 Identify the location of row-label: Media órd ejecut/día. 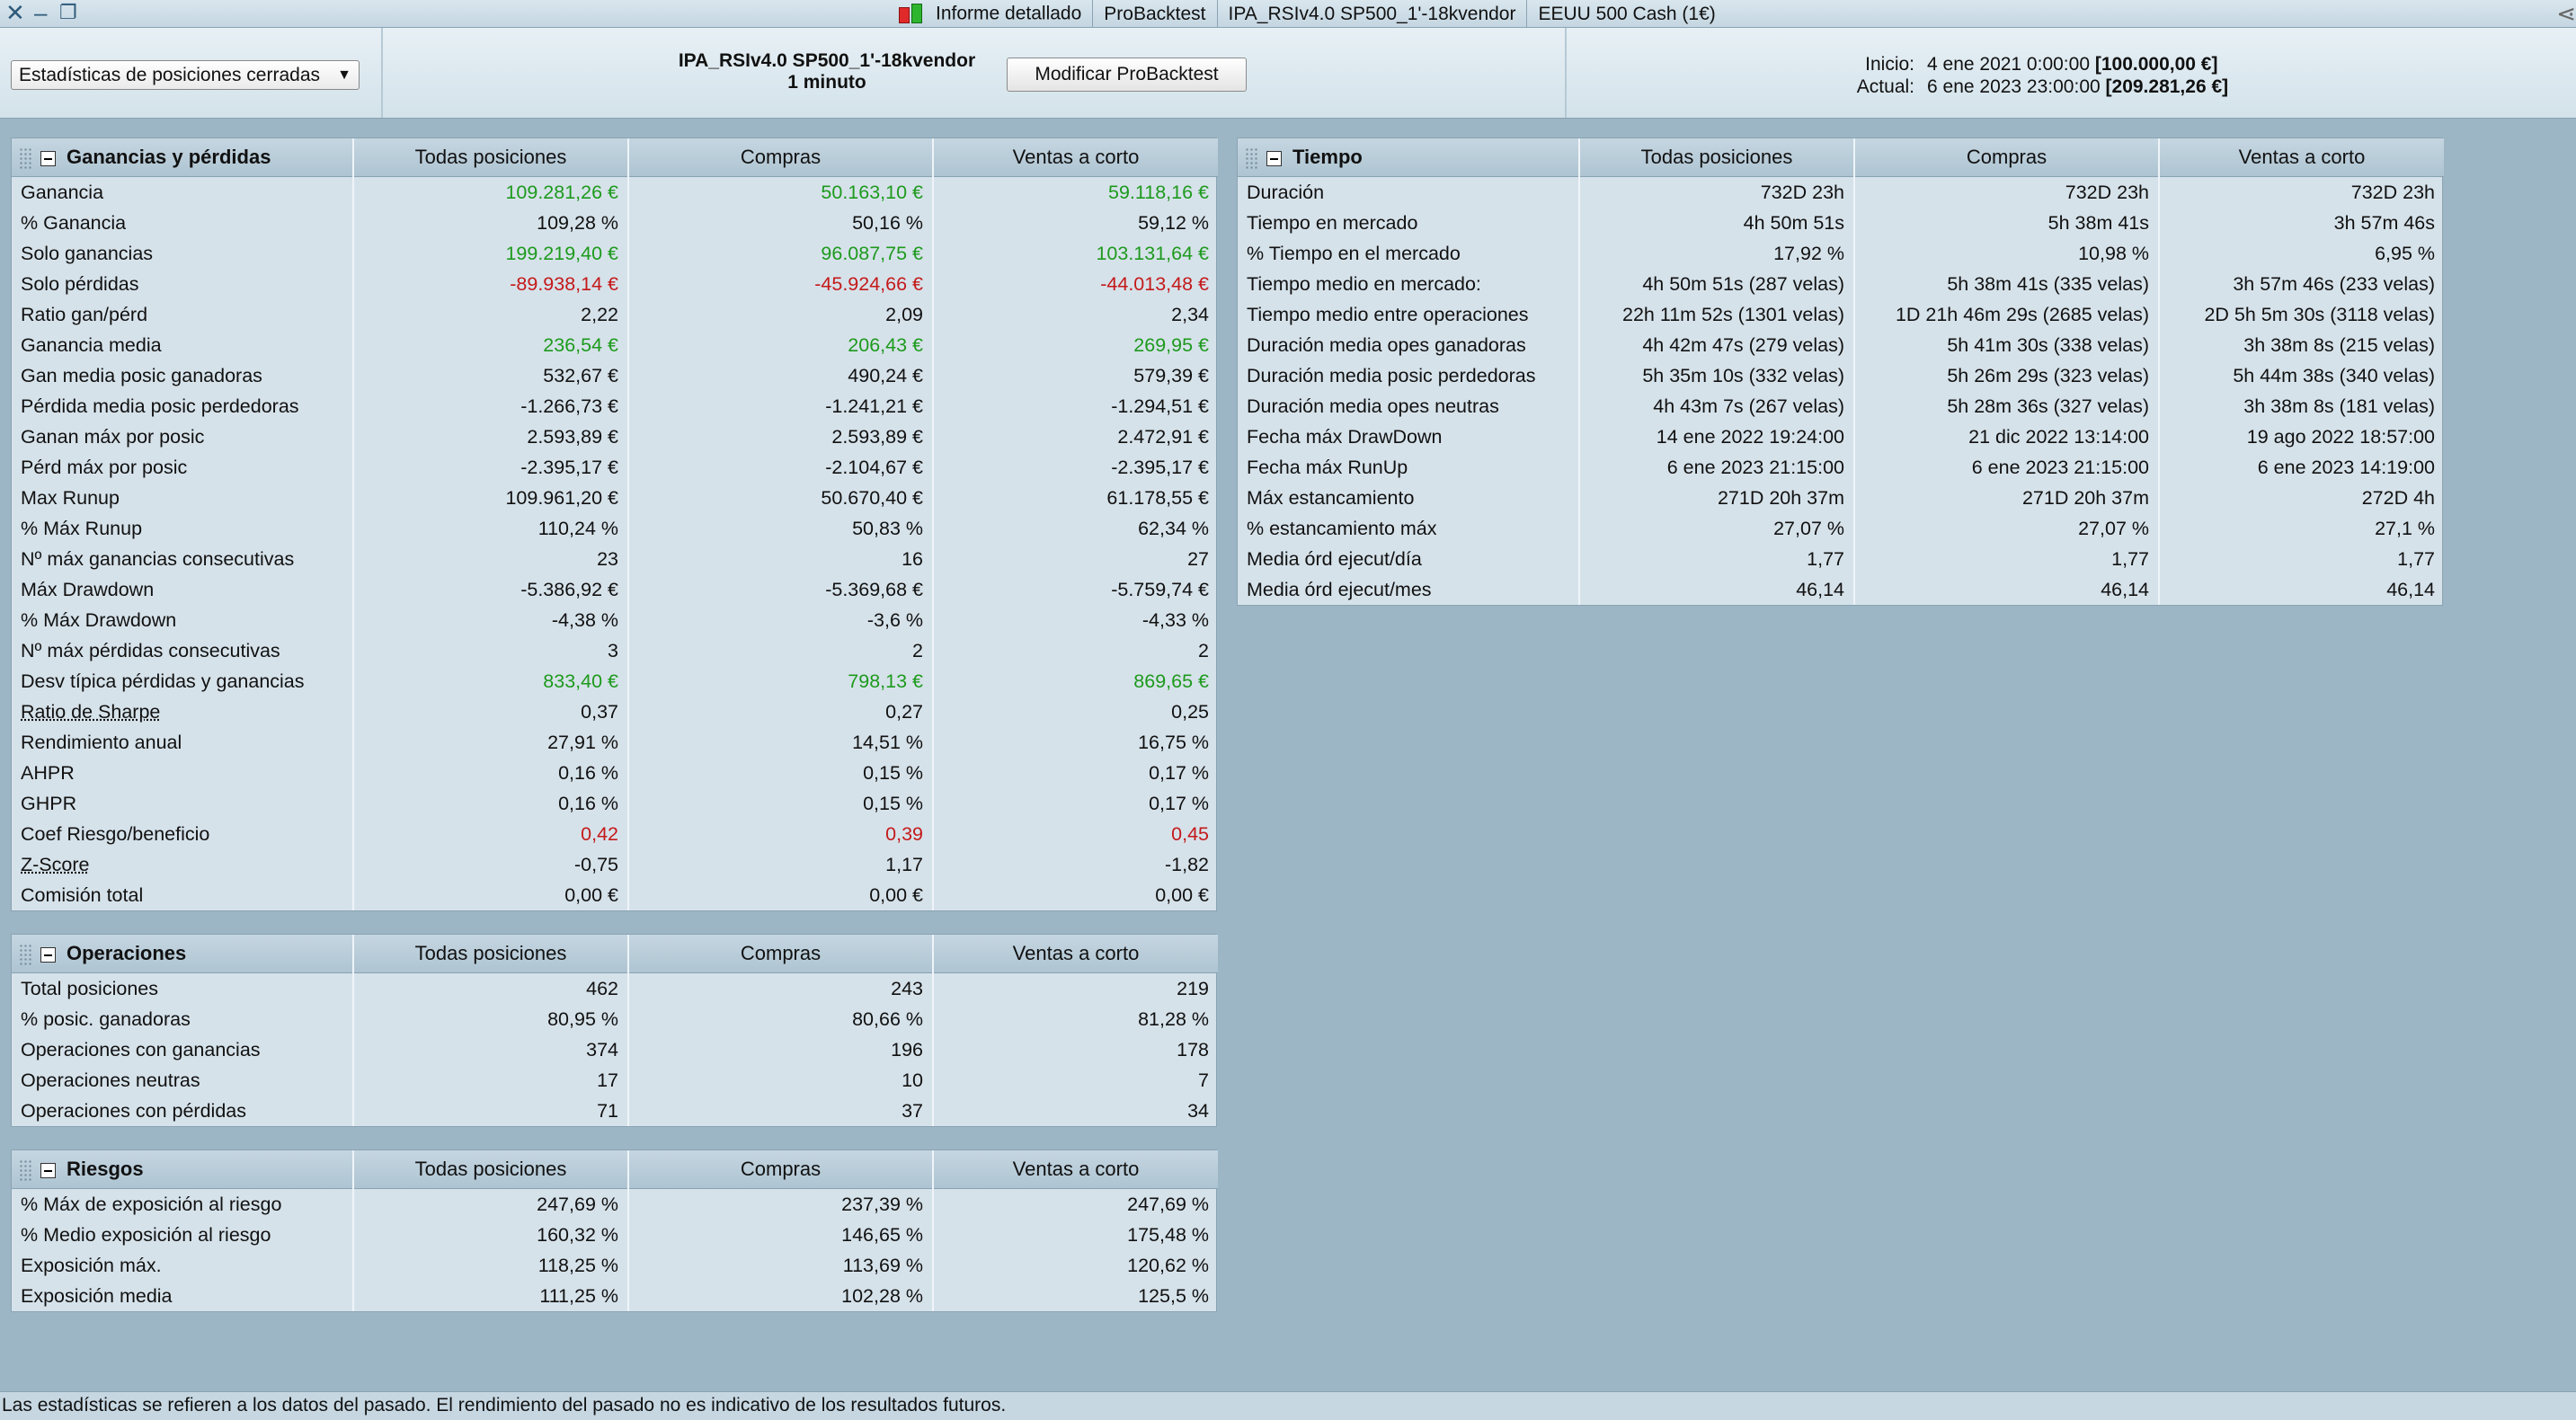
(1409, 559).